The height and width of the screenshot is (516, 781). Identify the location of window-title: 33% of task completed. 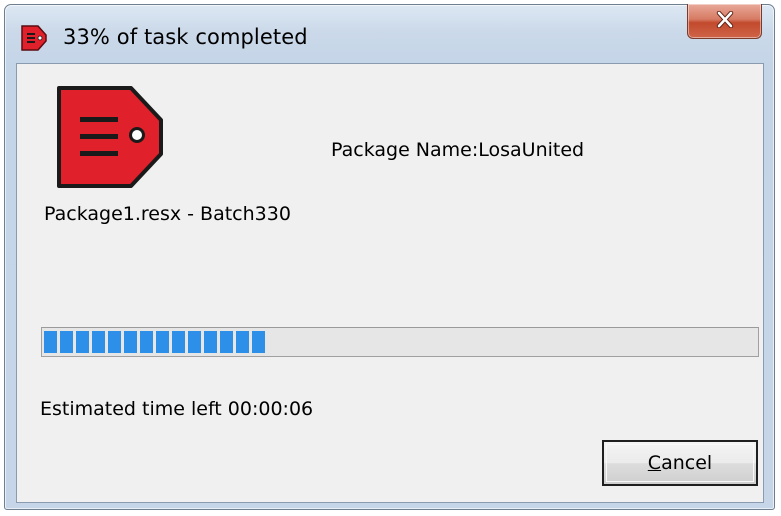
(185, 37).